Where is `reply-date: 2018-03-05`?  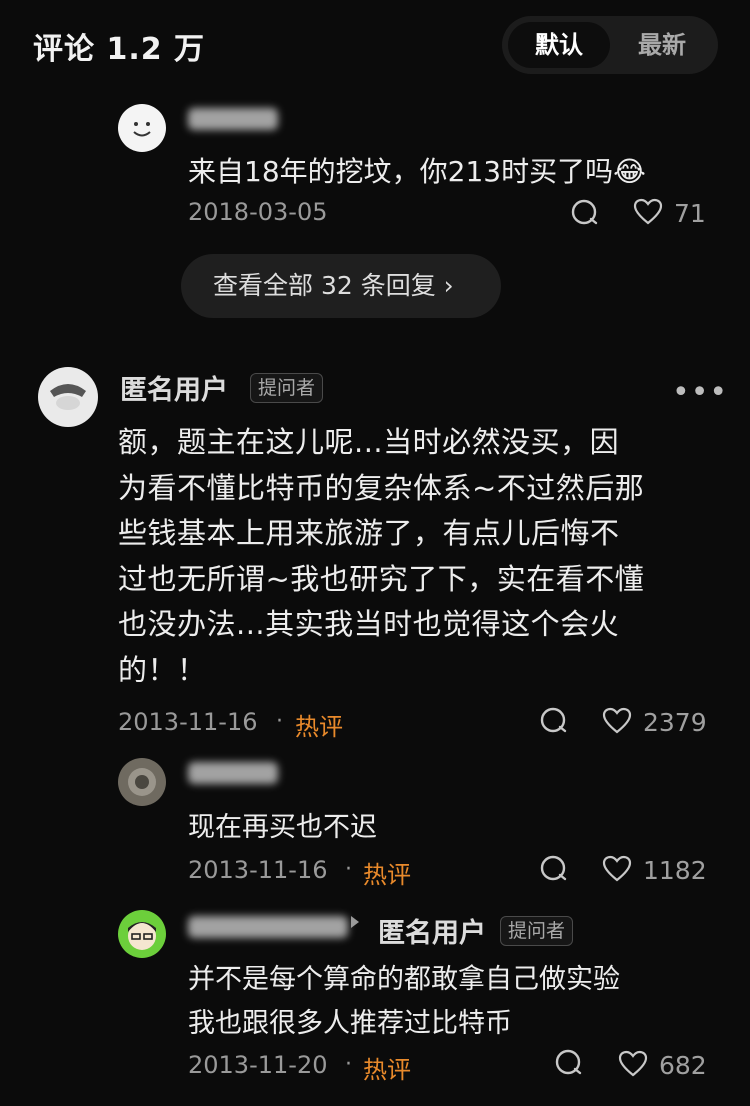
reply-date: 2018-03-05 is located at coordinates (258, 212).